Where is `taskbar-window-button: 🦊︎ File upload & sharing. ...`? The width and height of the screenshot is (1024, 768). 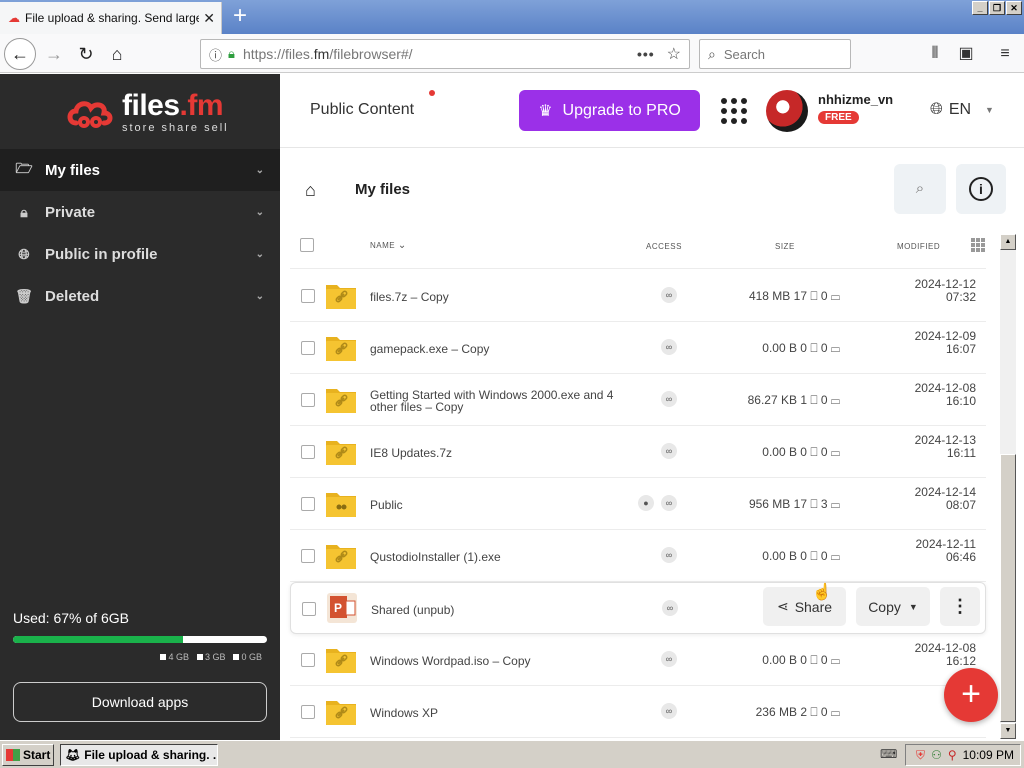
taskbar-window-button: 🦊︎ File upload & sharing. ... is located at coordinates (139, 755).